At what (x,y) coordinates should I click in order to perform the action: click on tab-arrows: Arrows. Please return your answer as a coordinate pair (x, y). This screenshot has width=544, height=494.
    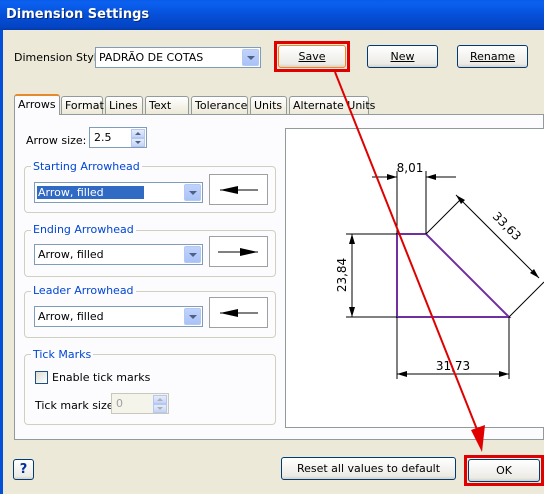
    Looking at the image, I should click on (37, 104).